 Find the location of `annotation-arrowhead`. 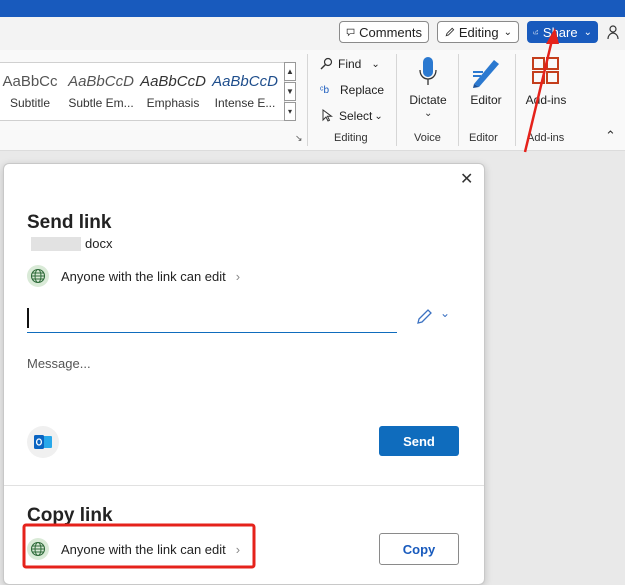

annotation-arrowhead is located at coordinates (552, 36).